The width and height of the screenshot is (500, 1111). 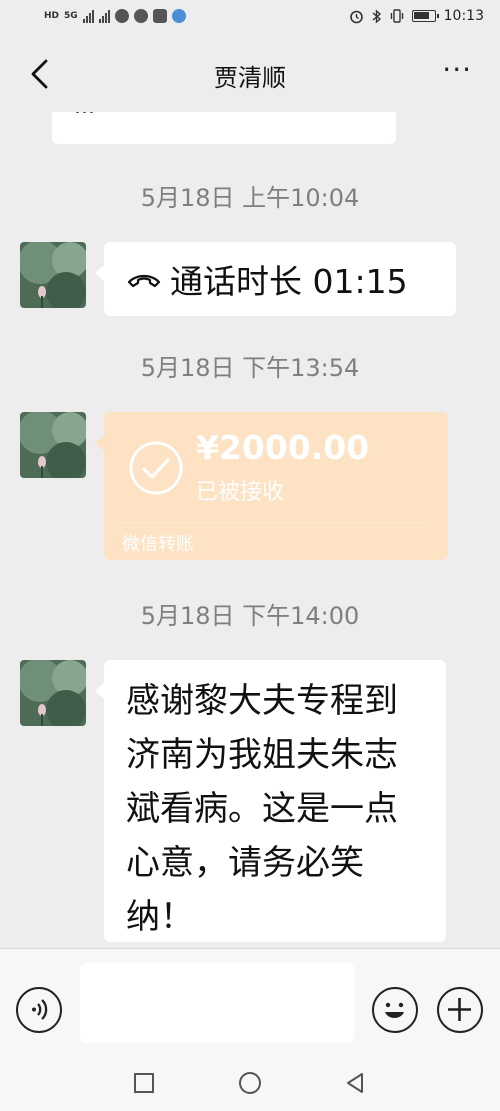 I want to click on bluetooth-icon, so click(x=376, y=16).